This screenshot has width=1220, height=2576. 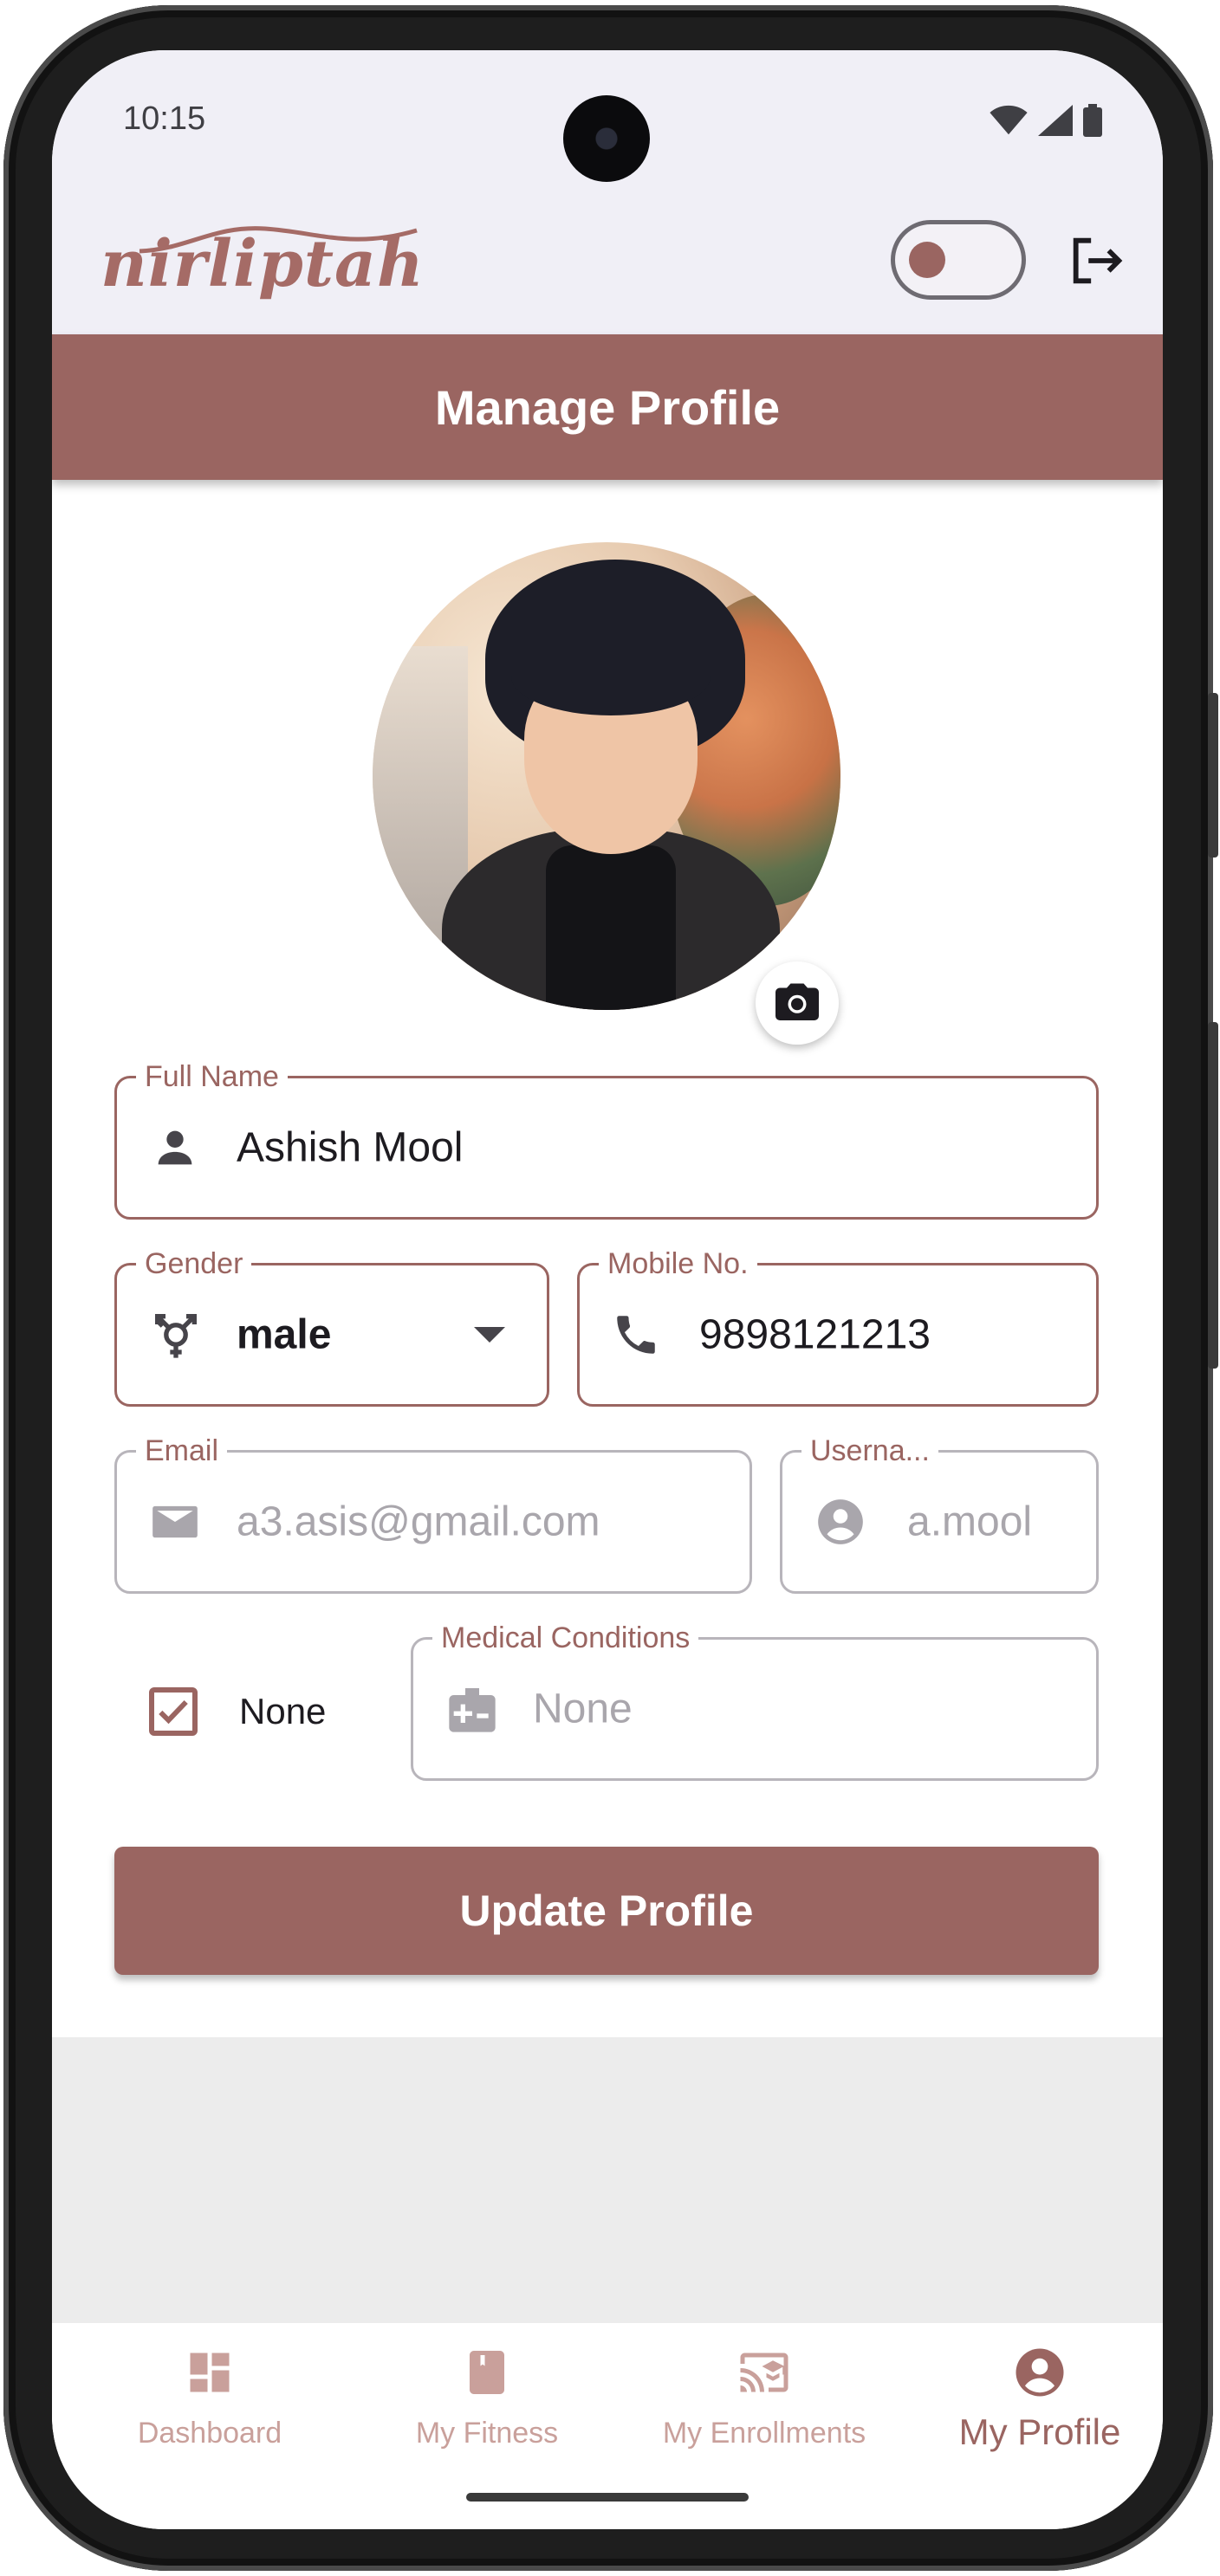 What do you see at coordinates (1213, 775) in the screenshot?
I see `power-button` at bounding box center [1213, 775].